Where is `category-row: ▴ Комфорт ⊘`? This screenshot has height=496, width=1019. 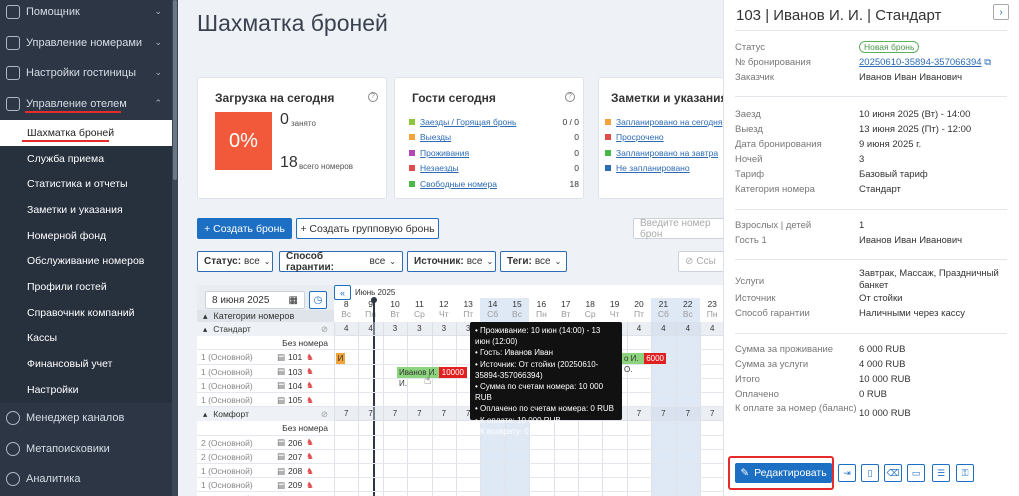
category-row: ▴ Комфорт ⊘ is located at coordinates (265, 414).